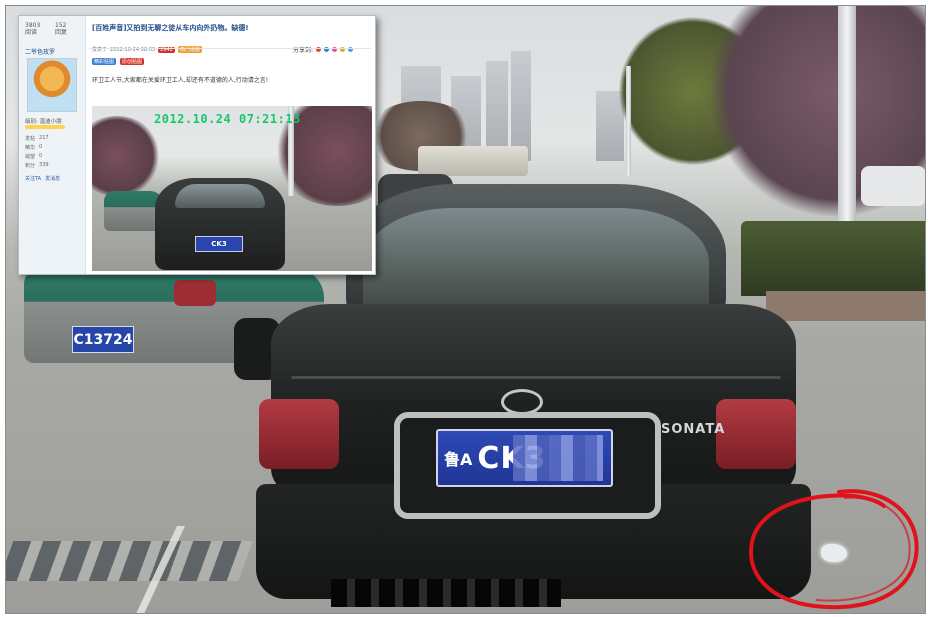  What do you see at coordinates (37, 165) in the screenshot?
I see `user-stat-row: 积分 339` at bounding box center [37, 165].